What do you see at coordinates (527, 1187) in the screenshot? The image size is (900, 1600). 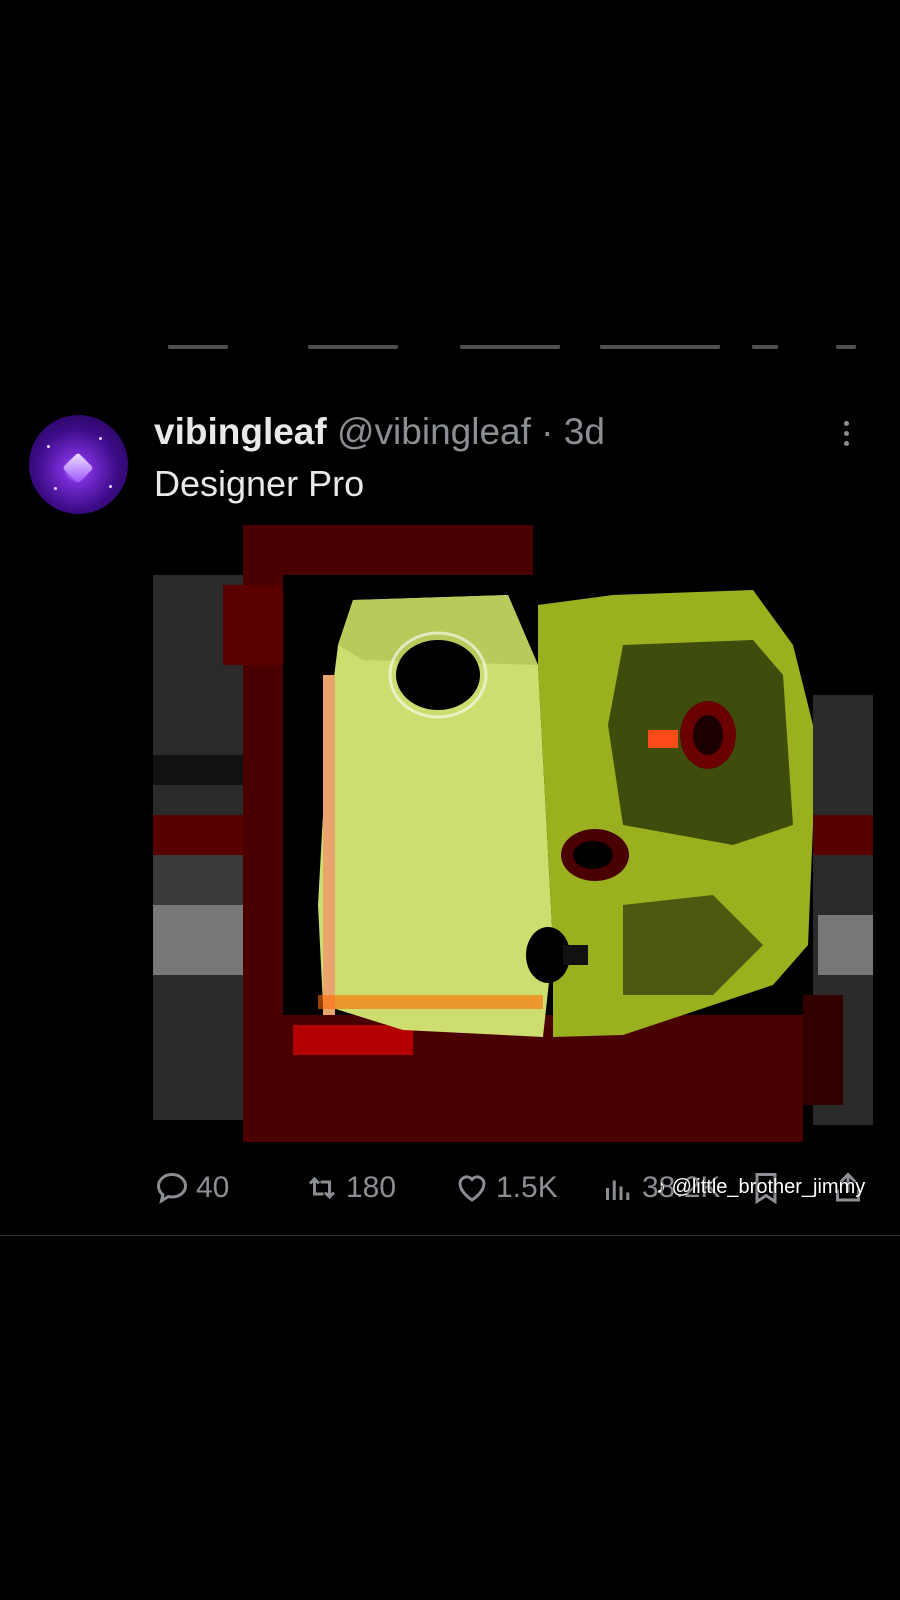 I see `like-count: 1.5K` at bounding box center [527, 1187].